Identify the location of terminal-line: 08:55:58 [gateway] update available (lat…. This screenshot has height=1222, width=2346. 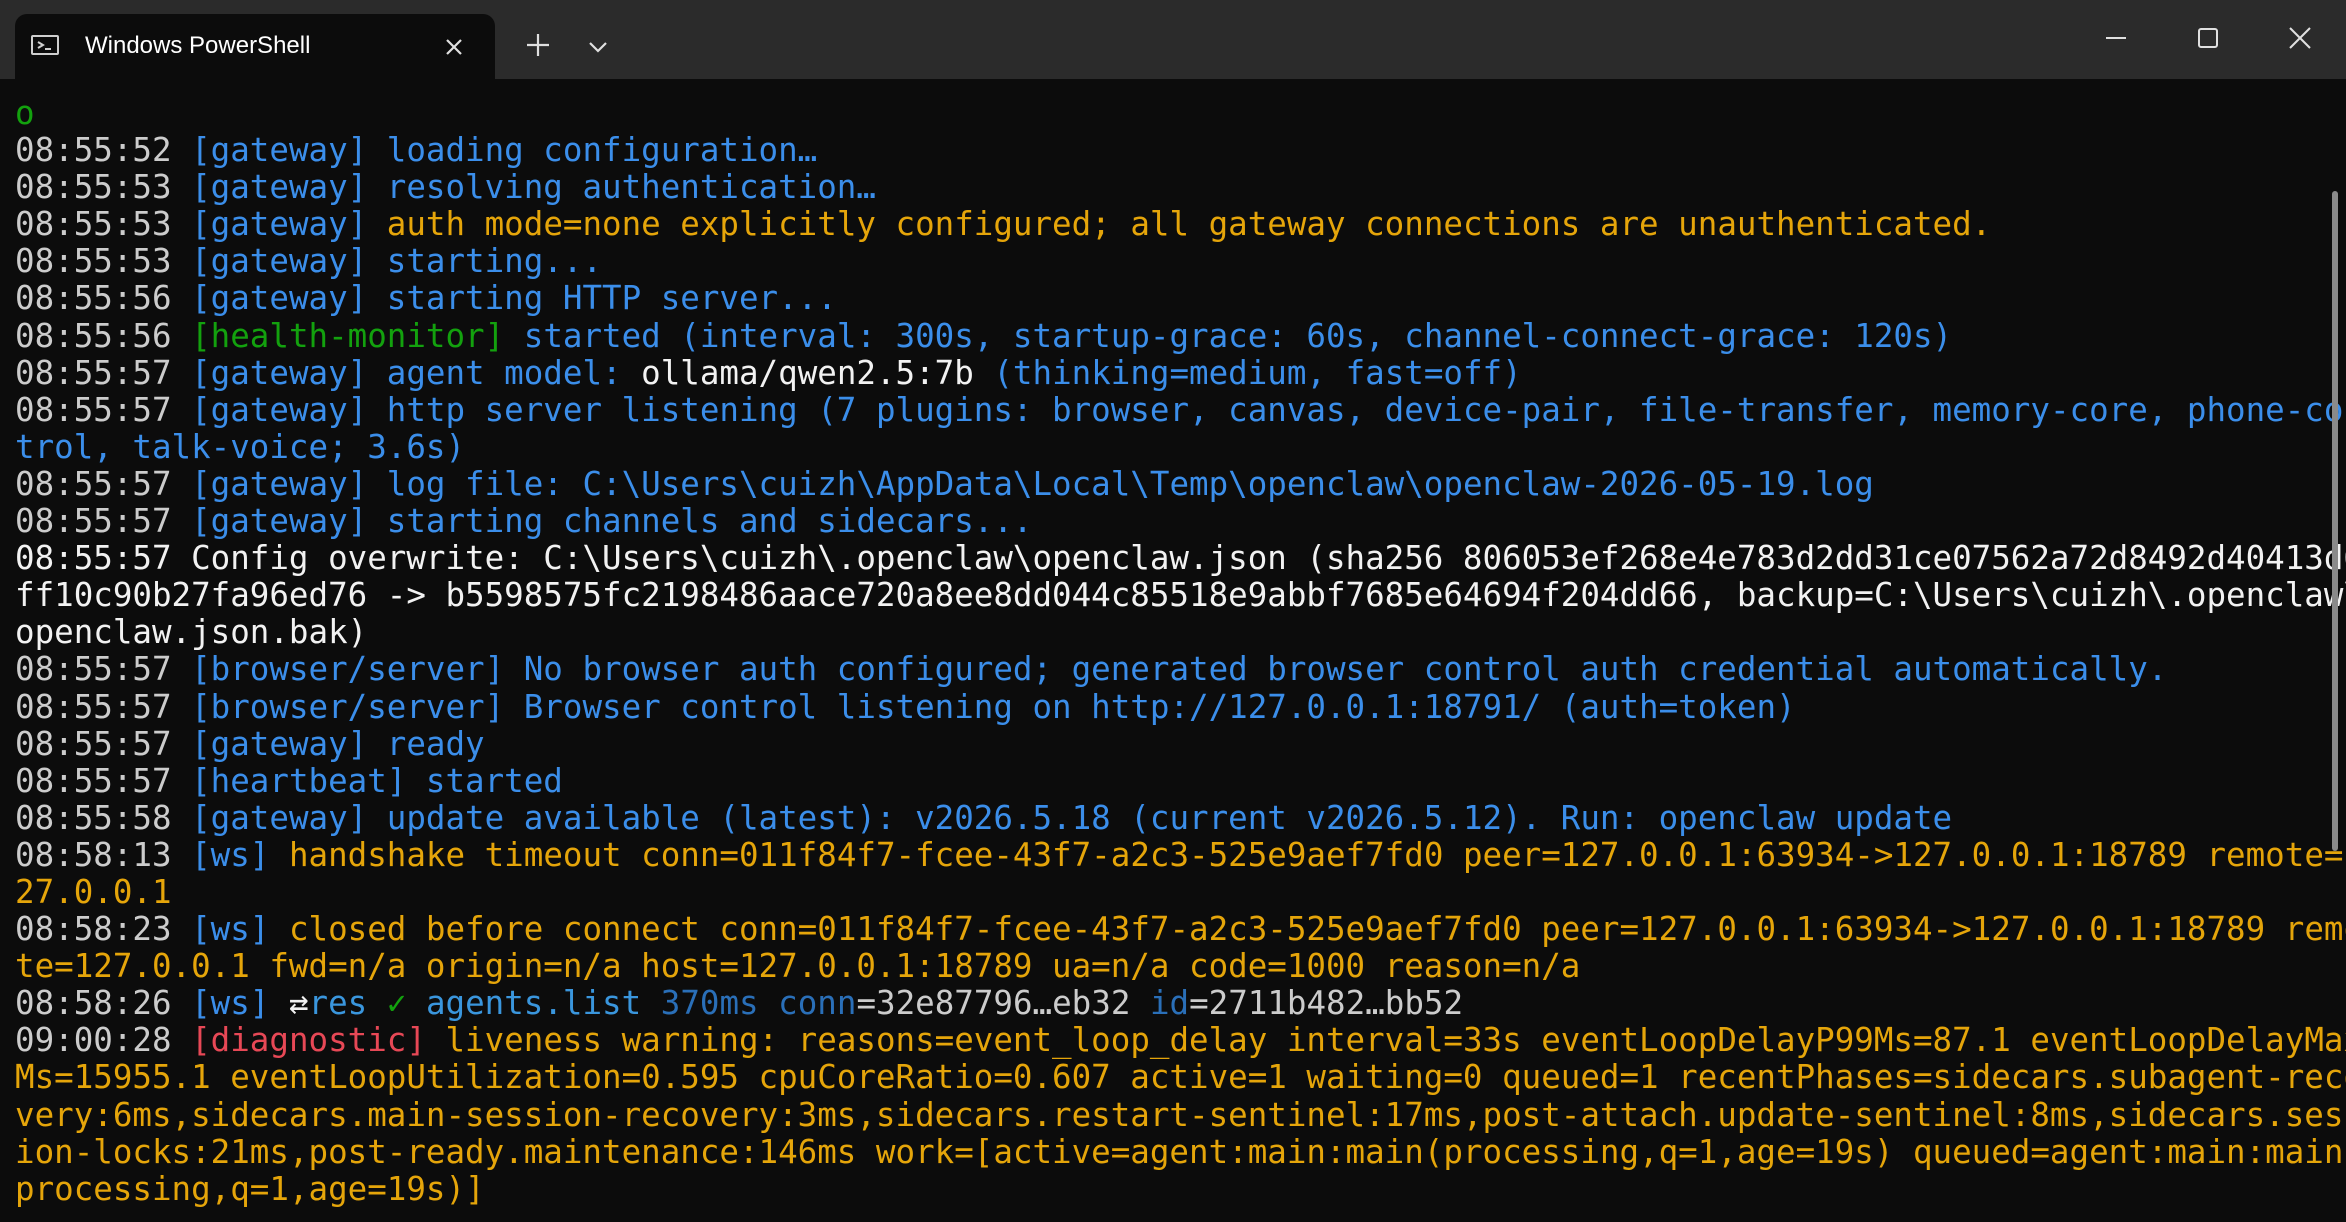
(1165, 817).